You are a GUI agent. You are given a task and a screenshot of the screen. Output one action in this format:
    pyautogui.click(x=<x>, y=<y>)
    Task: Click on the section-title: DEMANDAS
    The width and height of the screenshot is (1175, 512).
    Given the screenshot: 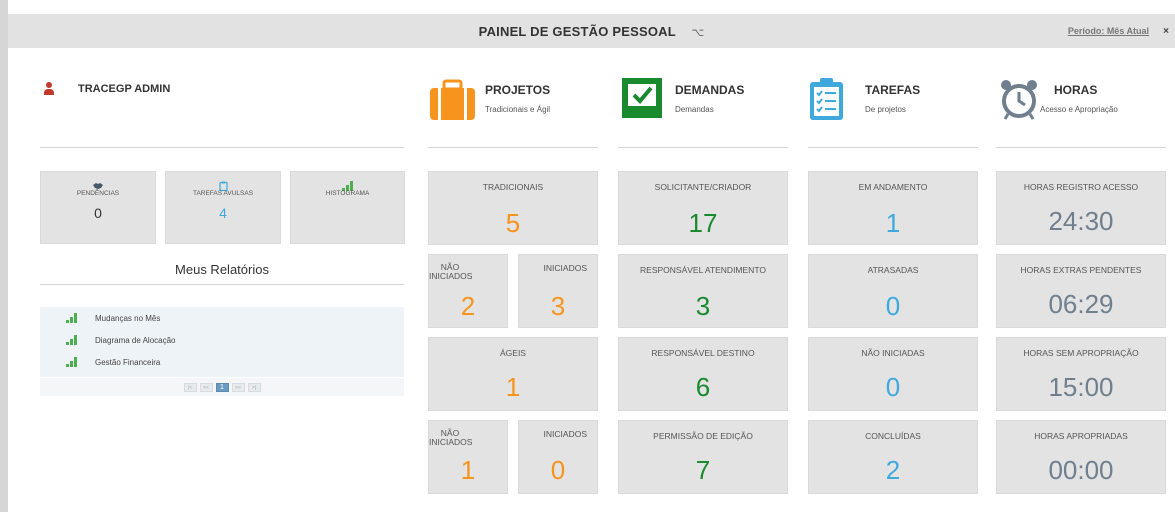 What is the action you would take?
    pyautogui.click(x=710, y=90)
    